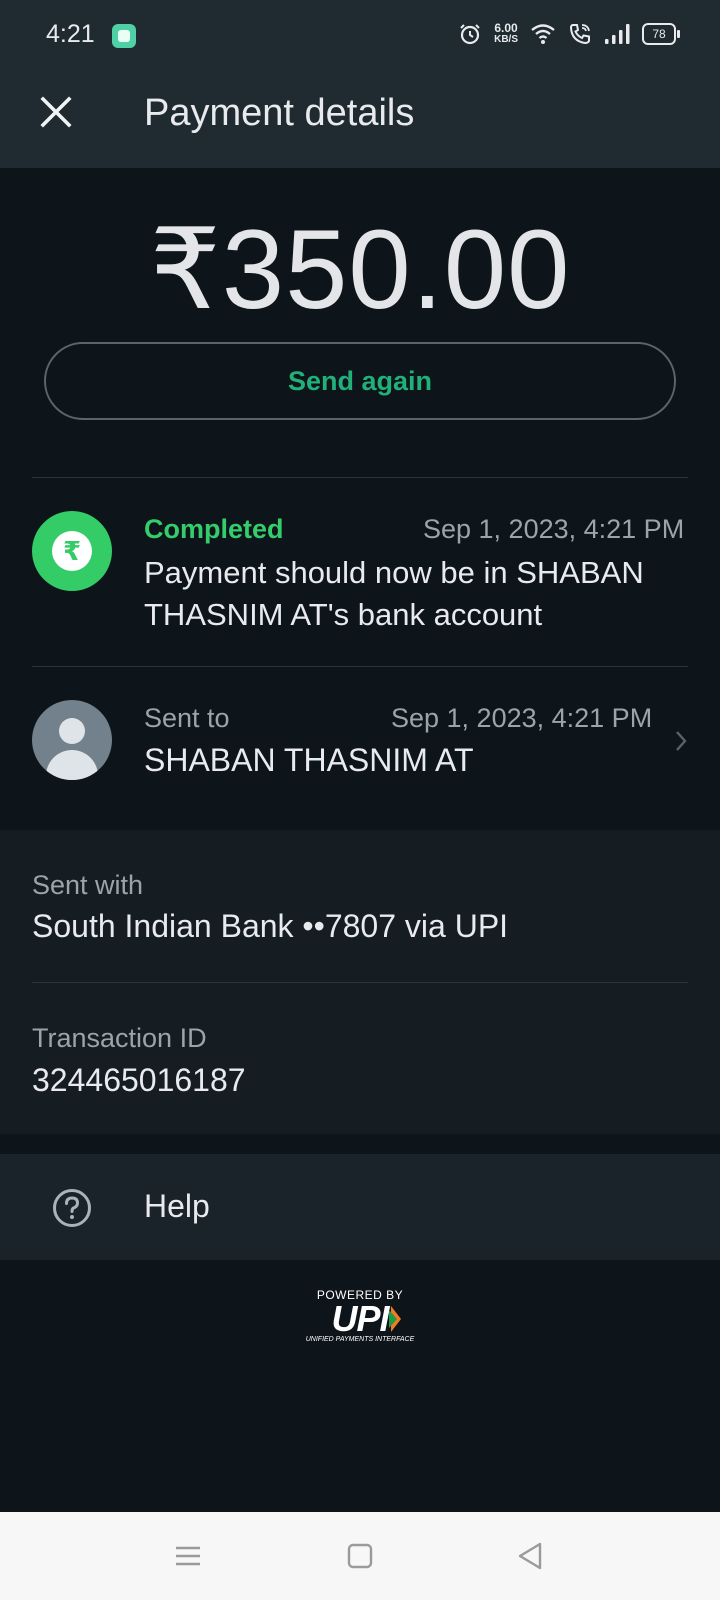  Describe the element at coordinates (72, 765) in the screenshot. I see `avatar-body` at that location.